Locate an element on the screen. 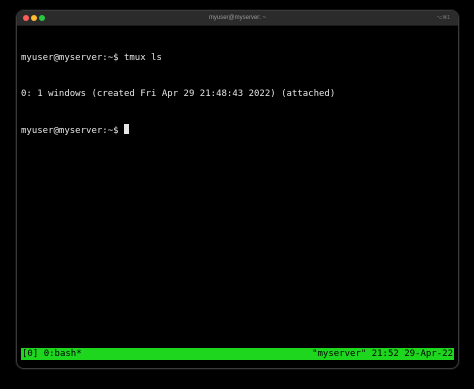 The image size is (474, 389). title-bar: myuser@myserver: ~ ⌥⌘1 is located at coordinates (237, 18).